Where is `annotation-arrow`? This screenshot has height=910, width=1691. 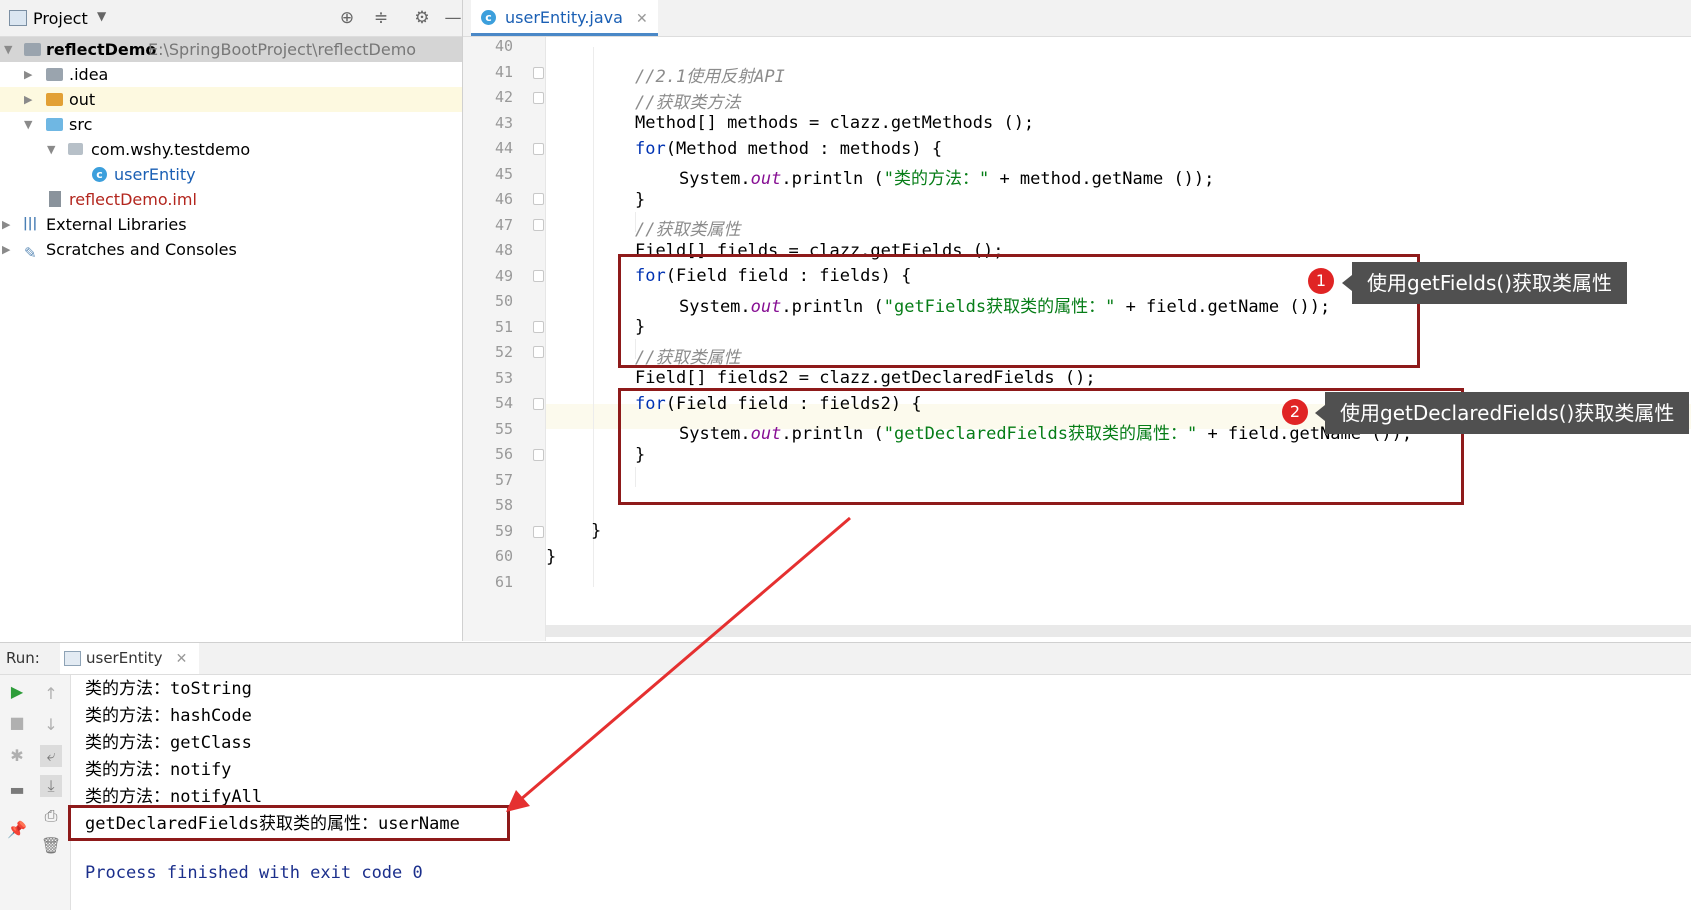 annotation-arrow is located at coordinates (678, 664).